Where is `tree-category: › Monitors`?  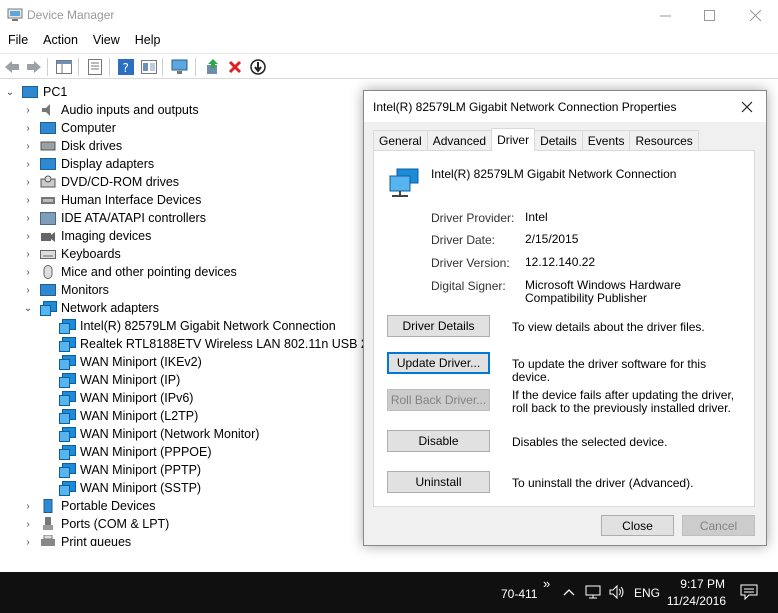 tree-category: › Monitors is located at coordinates (65, 290).